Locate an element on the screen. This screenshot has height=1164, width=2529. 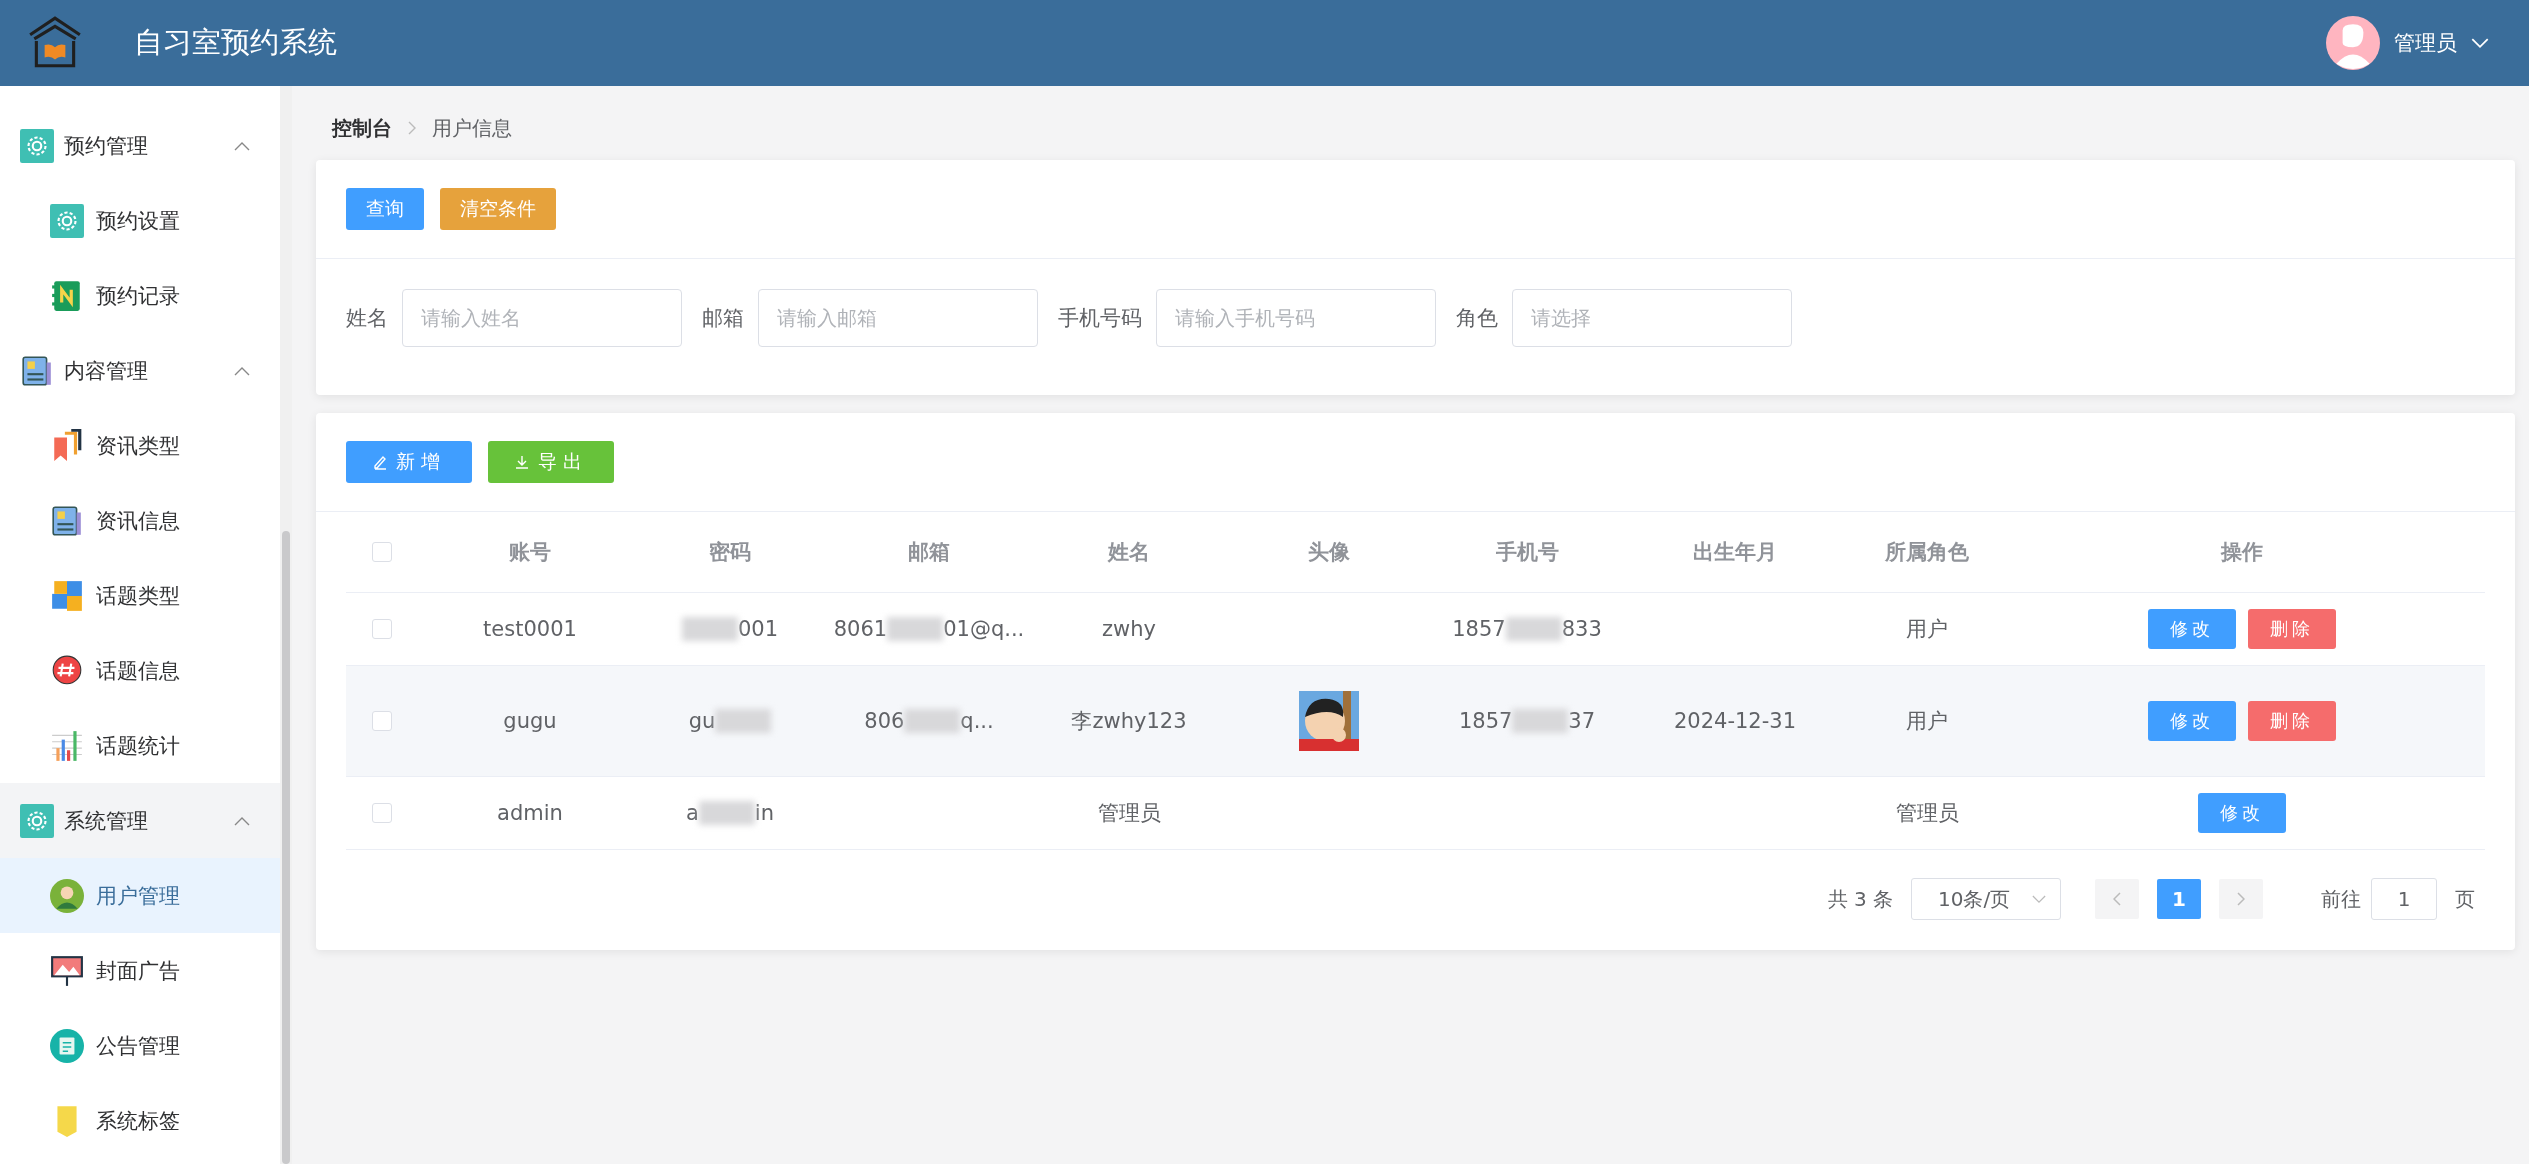
field-label: 角色 is located at coordinates (1477, 318).